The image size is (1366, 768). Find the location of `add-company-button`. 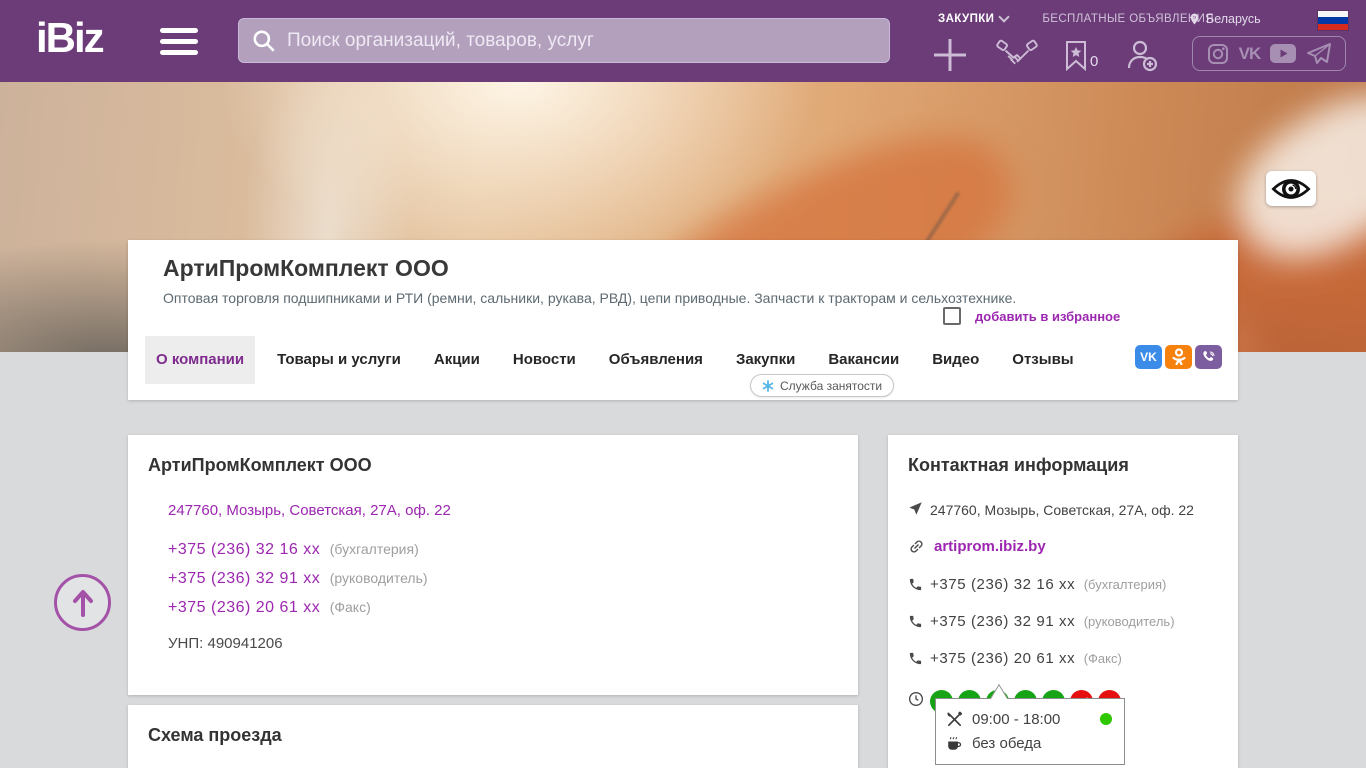

add-company-button is located at coordinates (950, 55).